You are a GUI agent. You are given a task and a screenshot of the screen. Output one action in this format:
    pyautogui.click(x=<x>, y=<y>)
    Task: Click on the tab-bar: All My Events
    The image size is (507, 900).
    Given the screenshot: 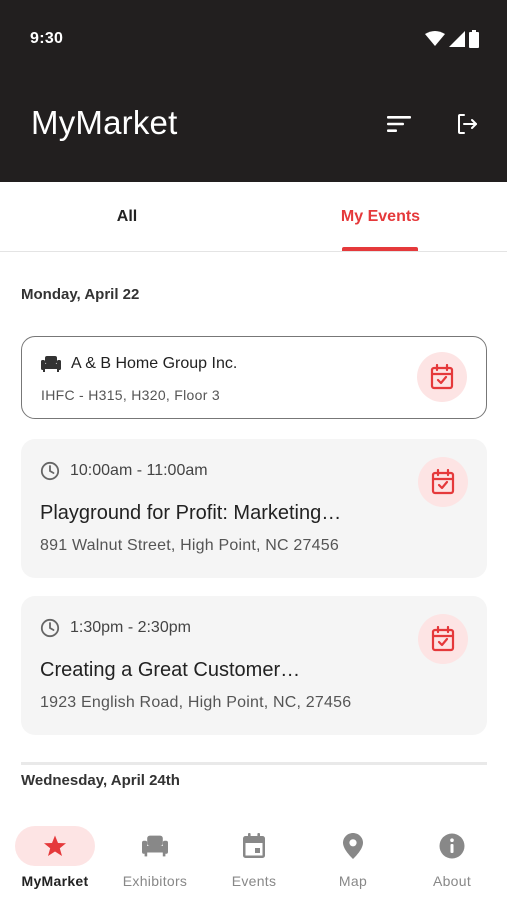 What is the action you would take?
    pyautogui.click(x=253, y=217)
    